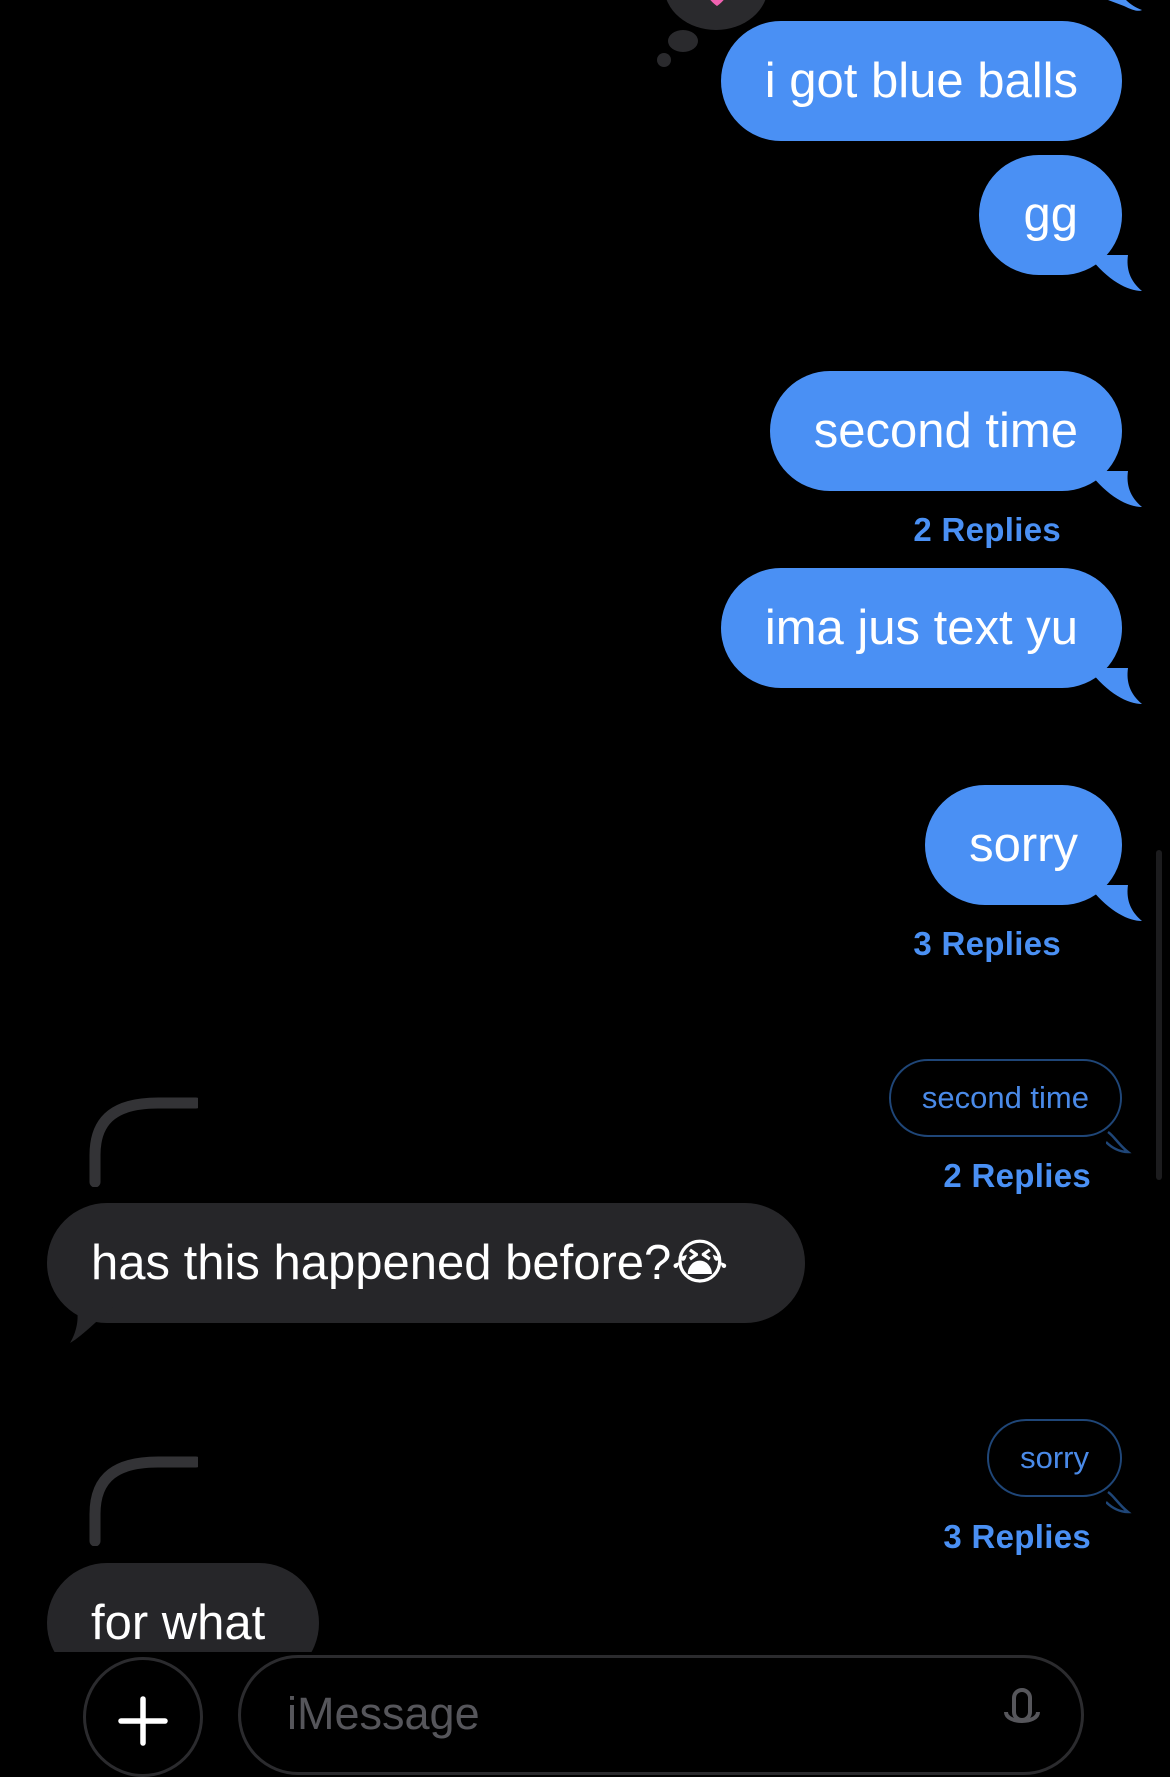 This screenshot has width=1170, height=1777. I want to click on plus-icon, so click(143, 1721).